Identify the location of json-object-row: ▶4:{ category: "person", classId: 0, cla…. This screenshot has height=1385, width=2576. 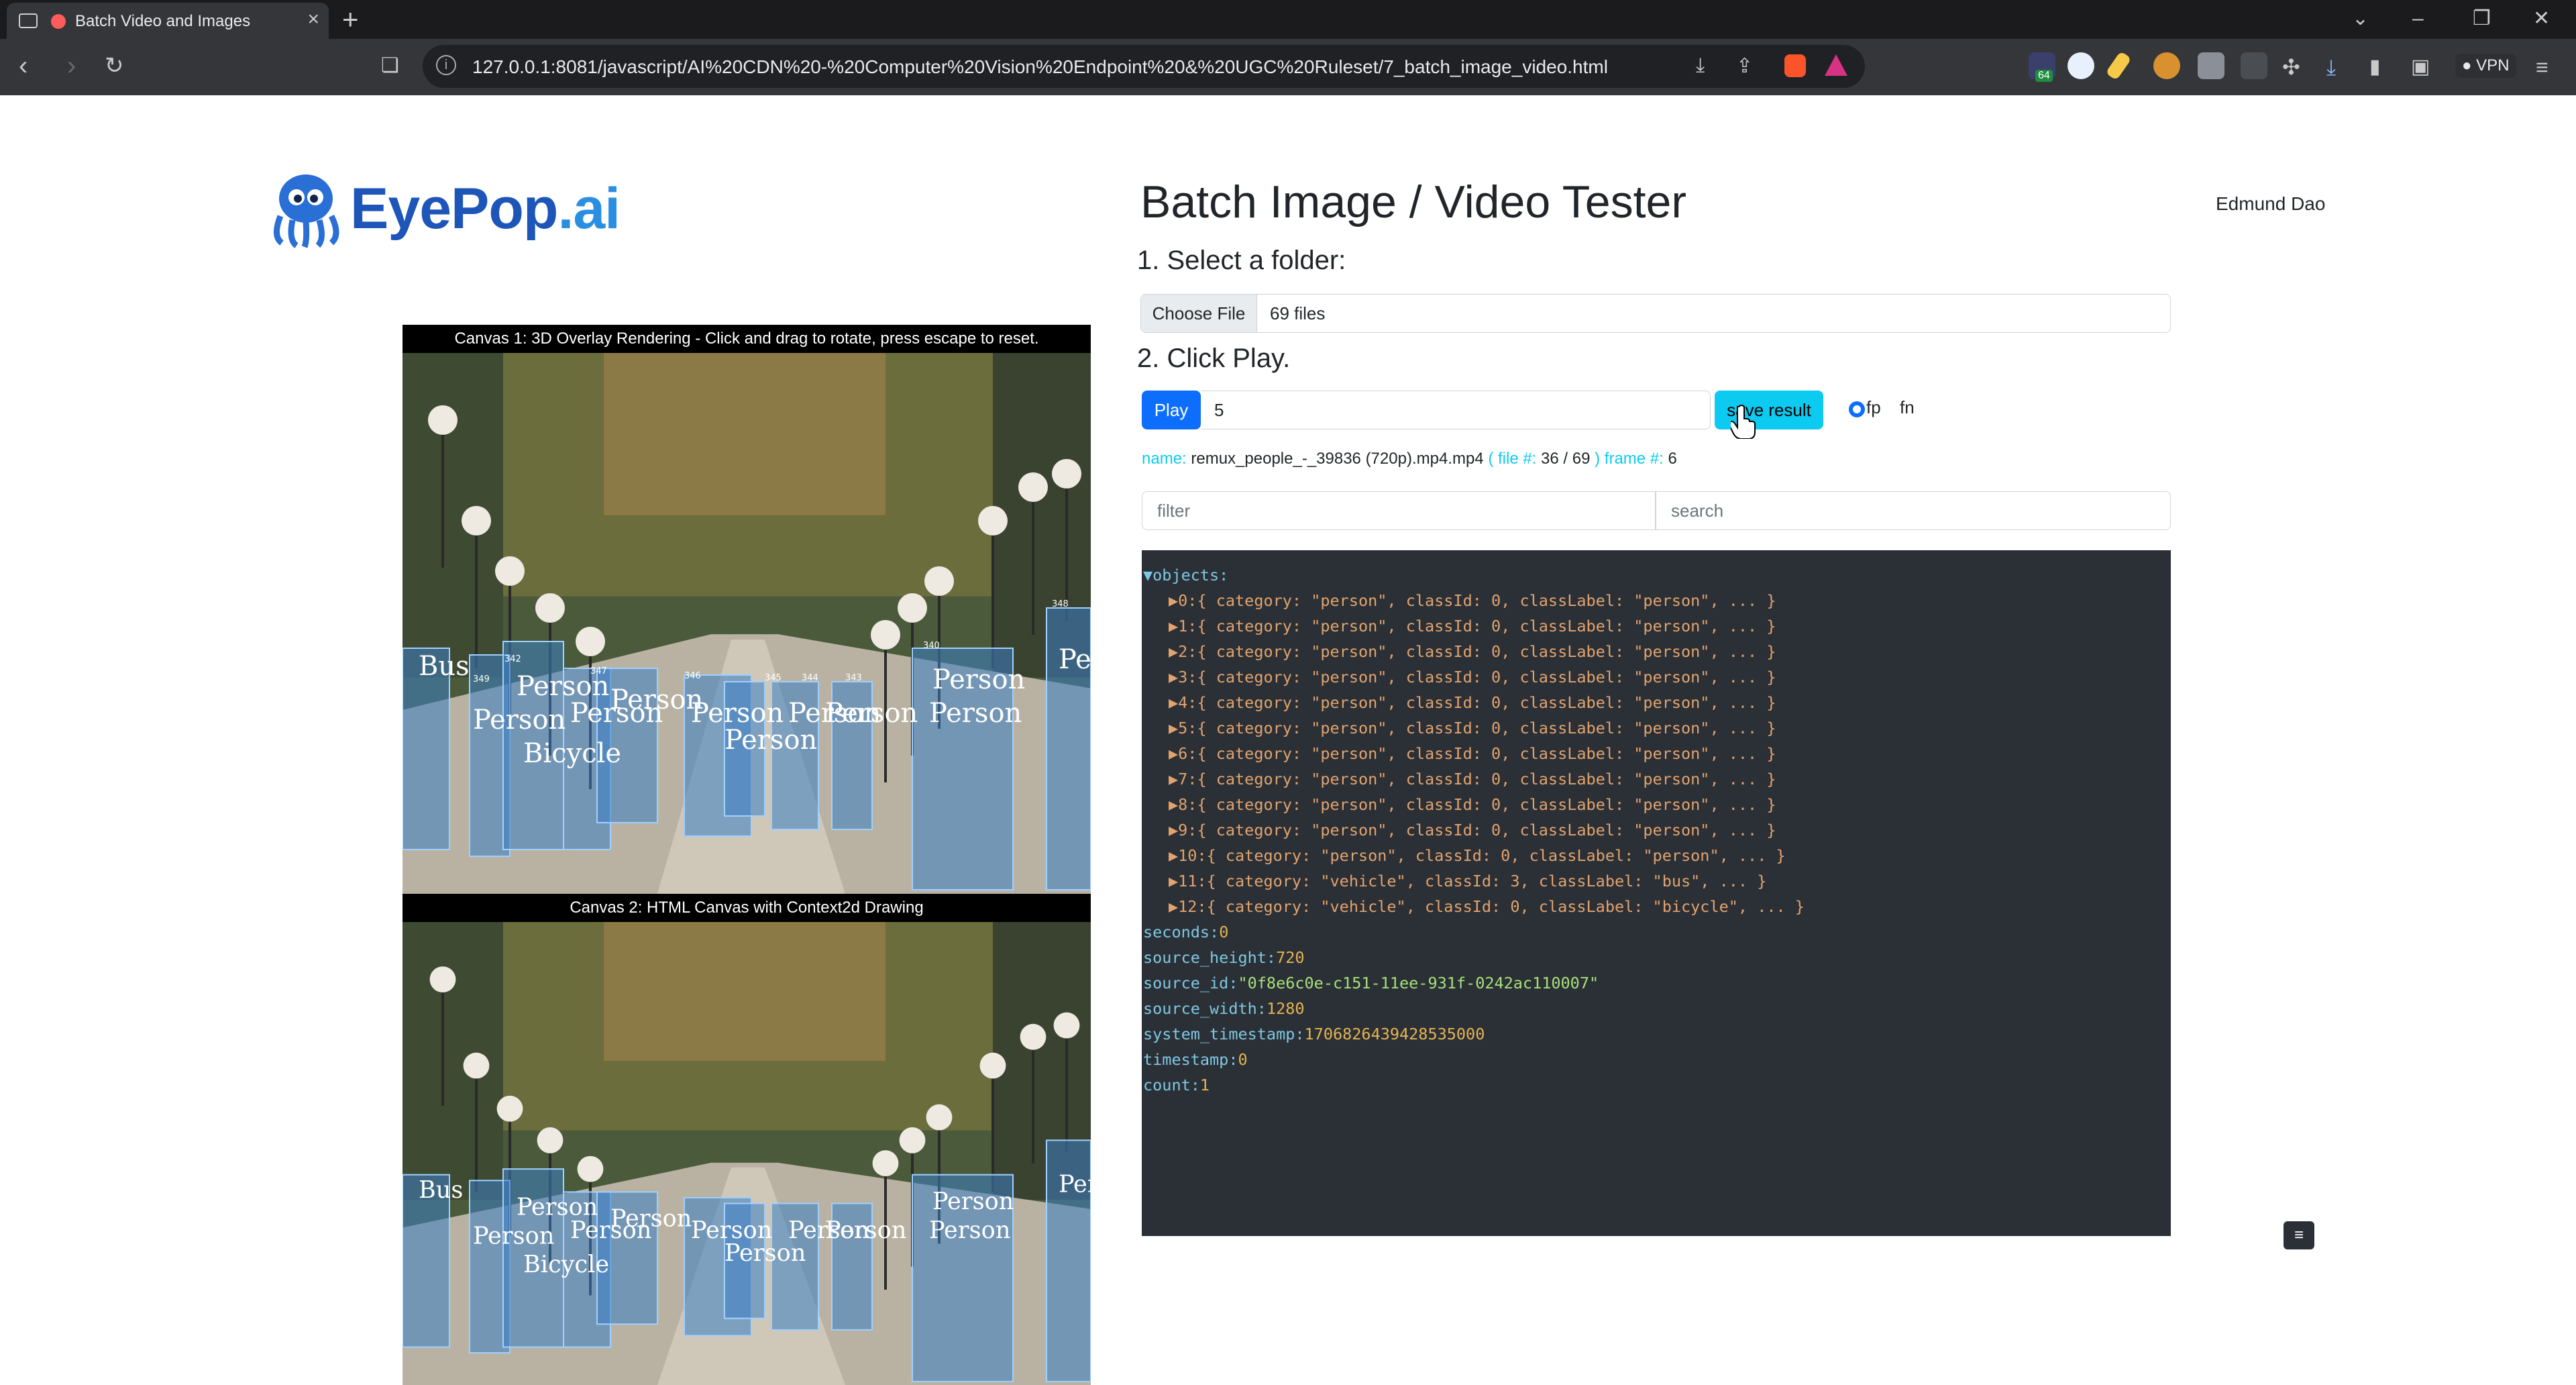
(1472, 702).